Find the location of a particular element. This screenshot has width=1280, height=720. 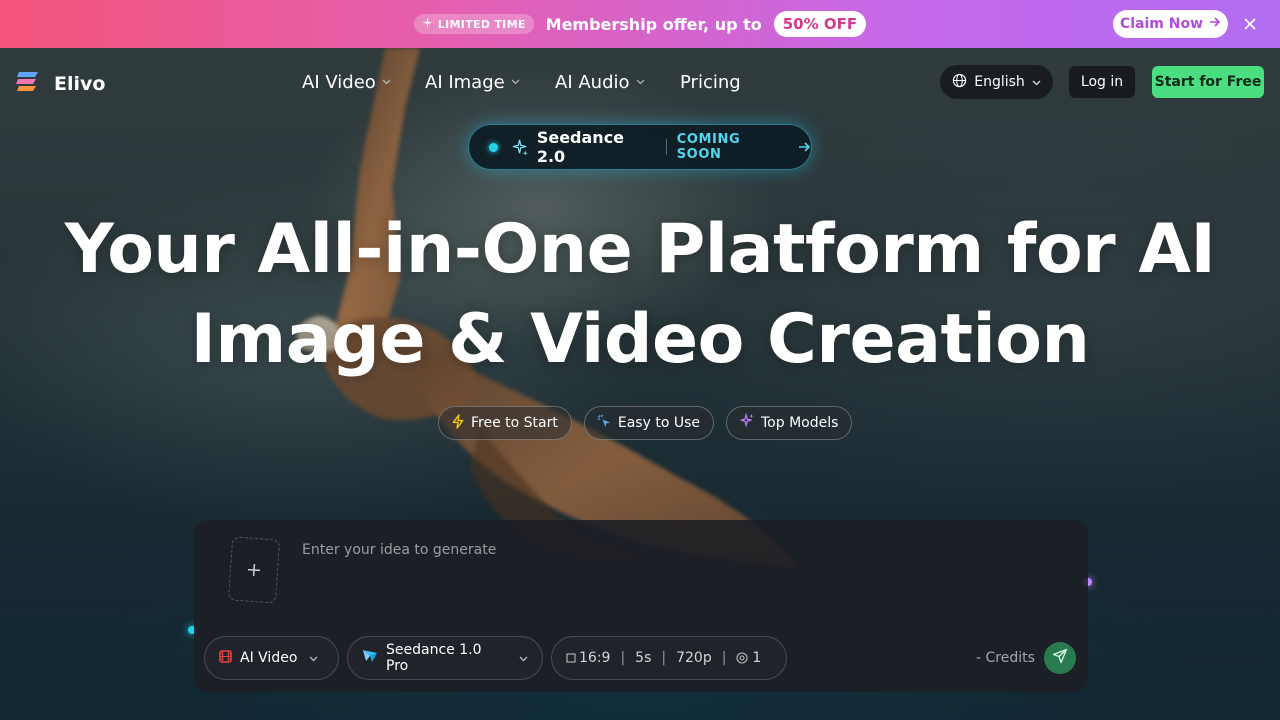

chip-label: Easy to Use is located at coordinates (658, 423).